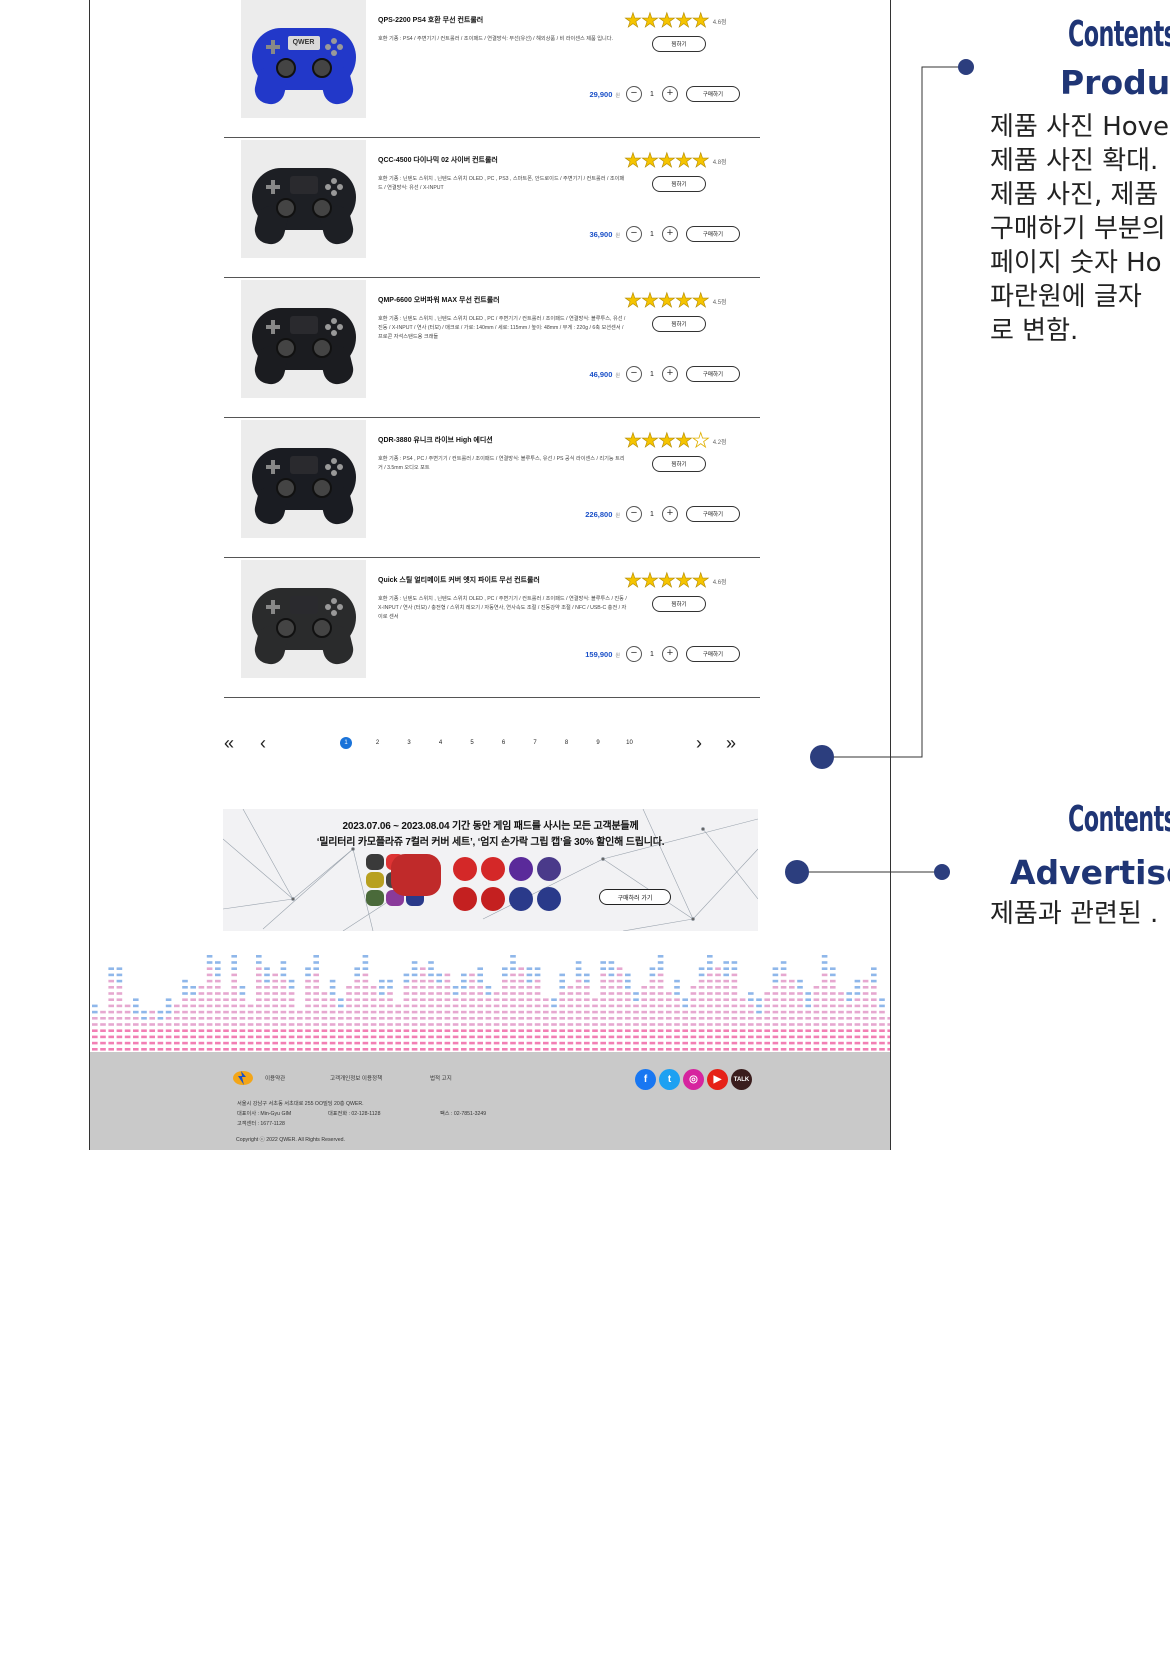 This screenshot has width=1170, height=1653. I want to click on ad-annotation-body: 제품과 관련된 ., so click(1074, 914).